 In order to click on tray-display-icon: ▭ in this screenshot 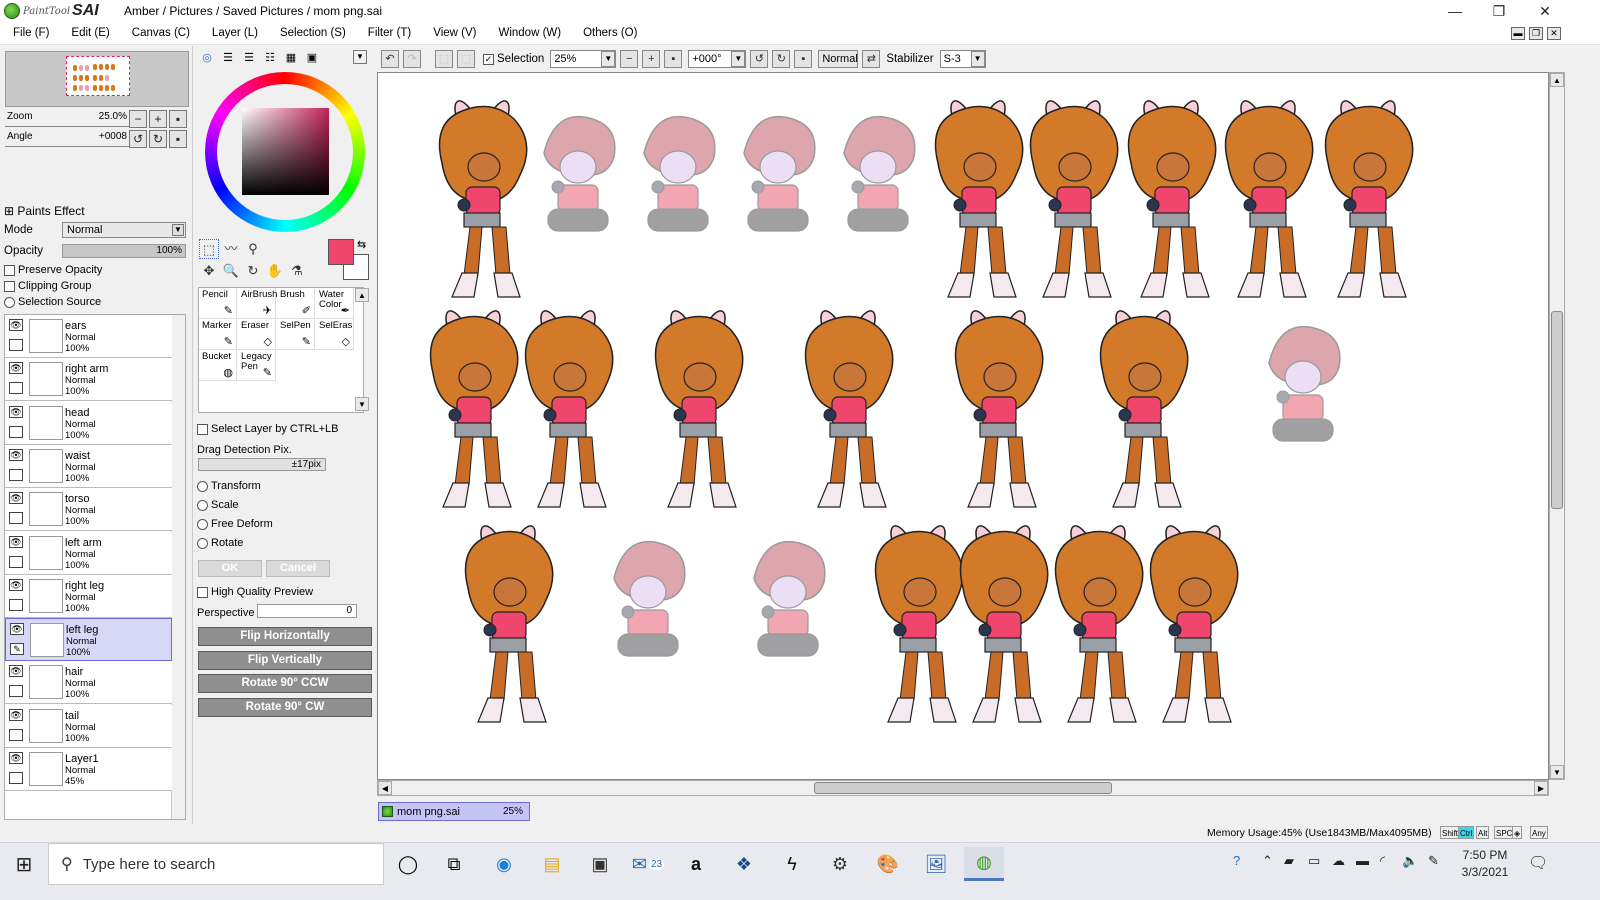, I will do `click(1314, 861)`.